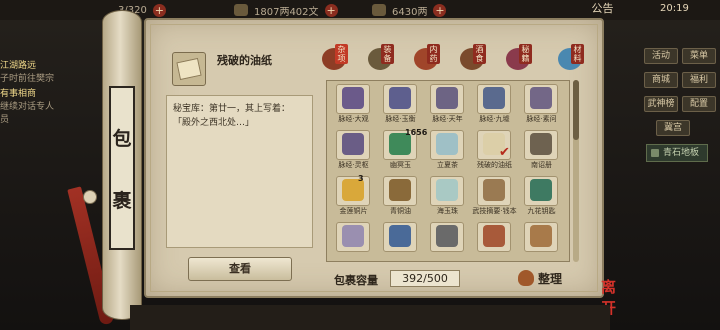 This screenshot has width=720, height=330. Describe the element at coordinates (494, 119) in the screenshot. I see `item-name: 脉经·九墟` at that location.